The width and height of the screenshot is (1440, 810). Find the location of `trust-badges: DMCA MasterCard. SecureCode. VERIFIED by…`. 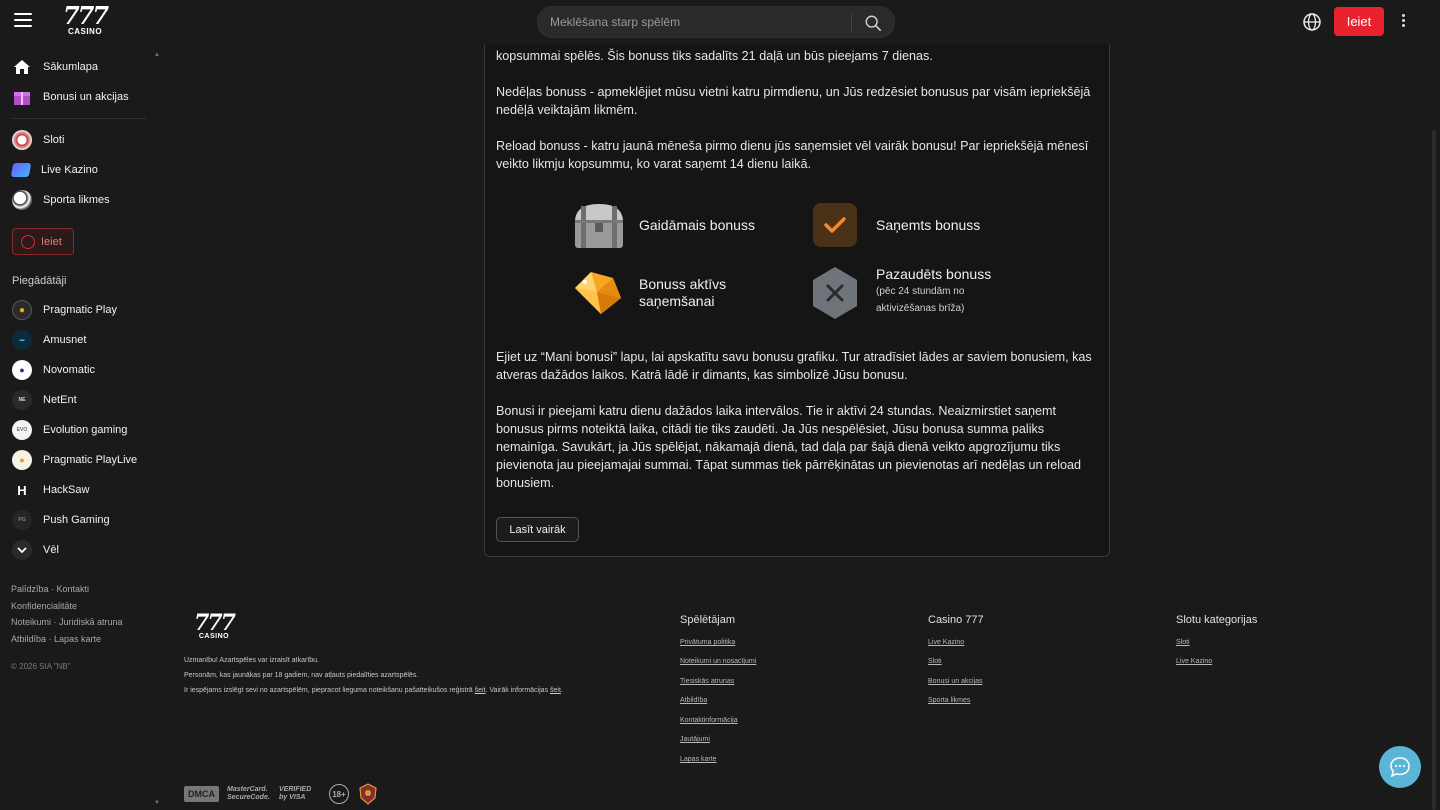

trust-badges: DMCA MasterCard. SecureCode. VERIFIED by… is located at coordinates (285, 794).